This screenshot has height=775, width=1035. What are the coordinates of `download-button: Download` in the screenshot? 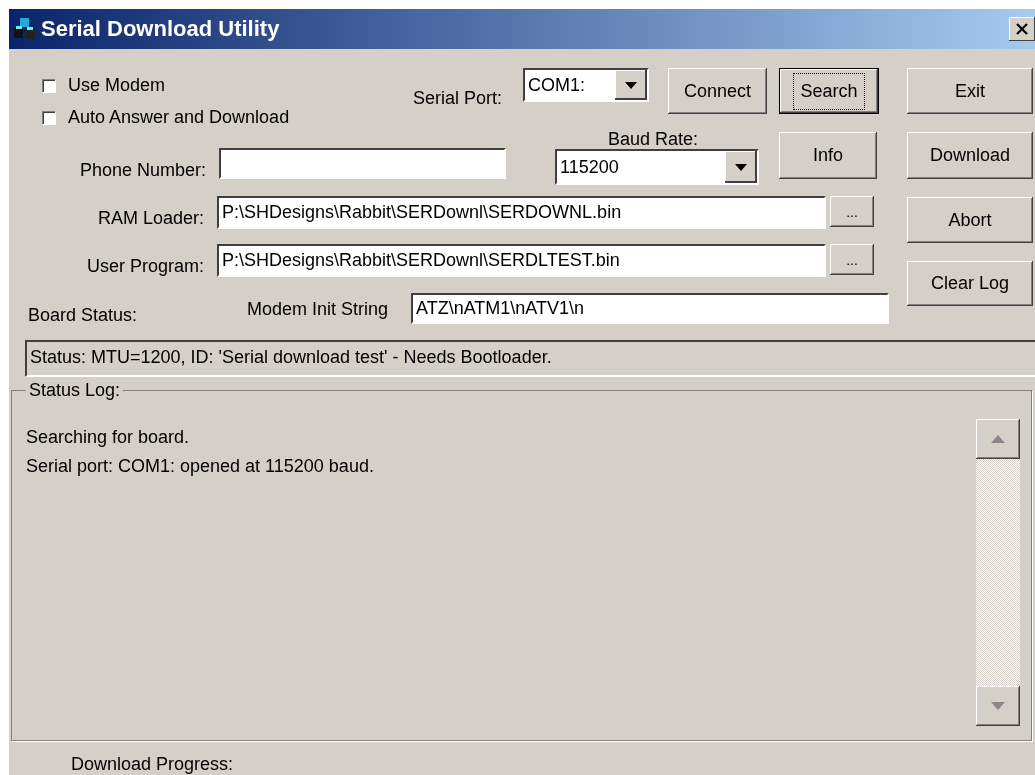 It's located at (970, 155).